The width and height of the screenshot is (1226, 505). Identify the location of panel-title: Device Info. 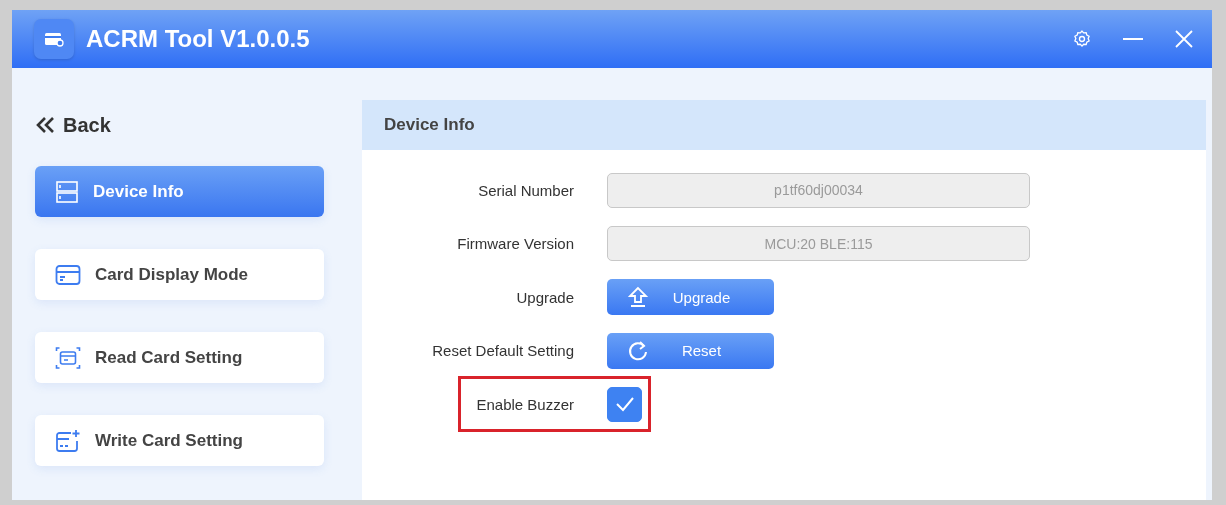
(429, 125).